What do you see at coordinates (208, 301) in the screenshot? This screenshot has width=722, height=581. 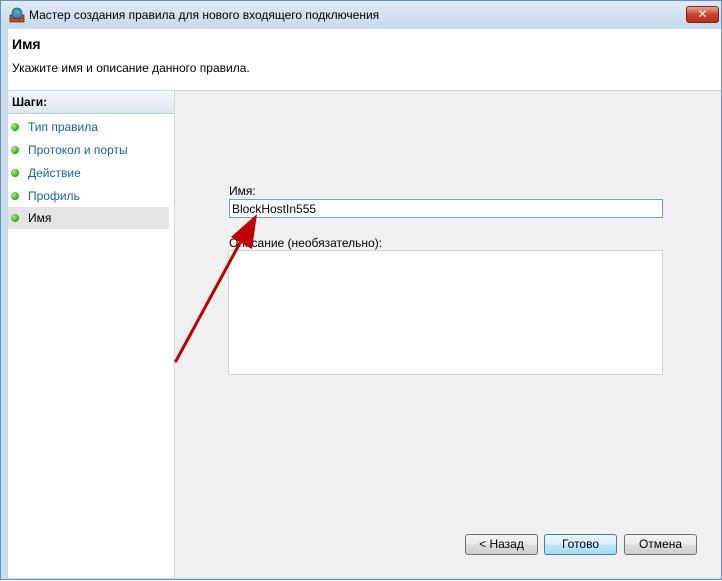 I see `annotation-arrow-shaft` at bounding box center [208, 301].